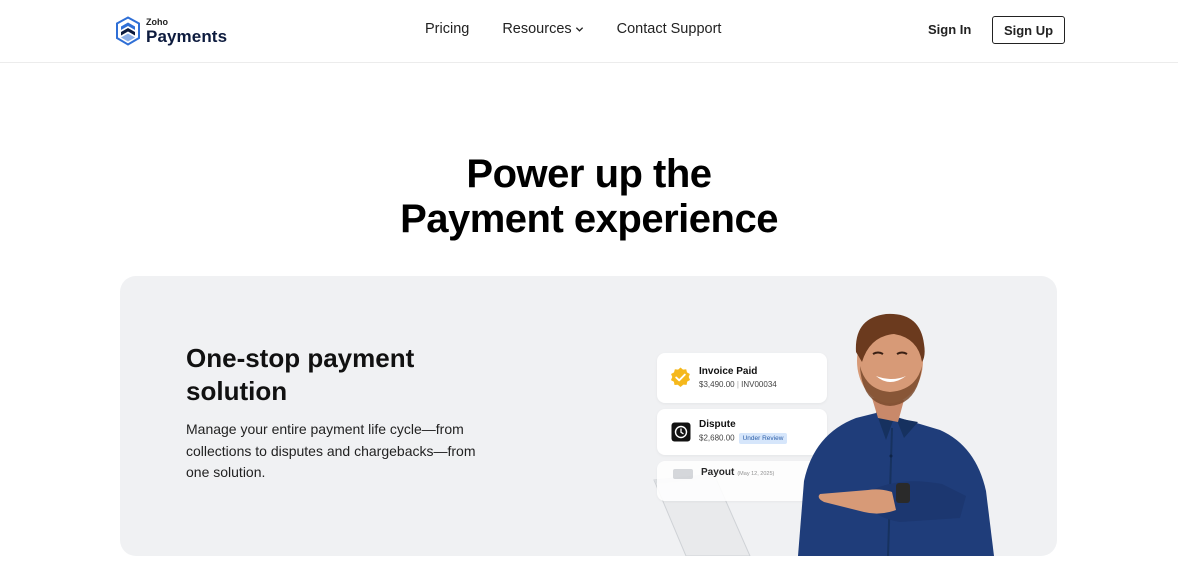 The image size is (1178, 567). I want to click on nav-pricing: Pricing, so click(447, 29).